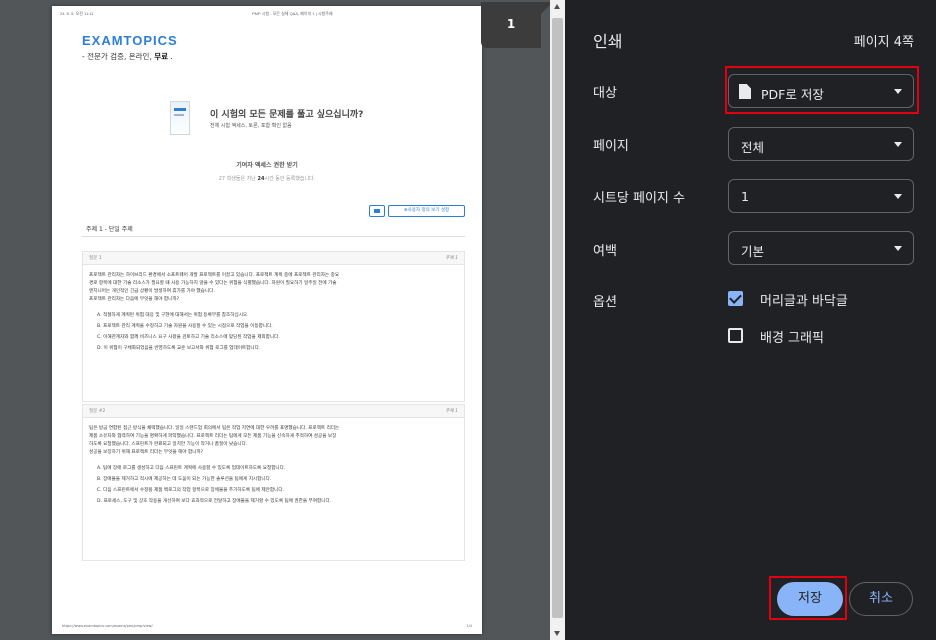 This screenshot has height=640, width=936. Describe the element at coordinates (792, 336) in the screenshot. I see `background-graphics-label: 배경 그래픽` at that location.